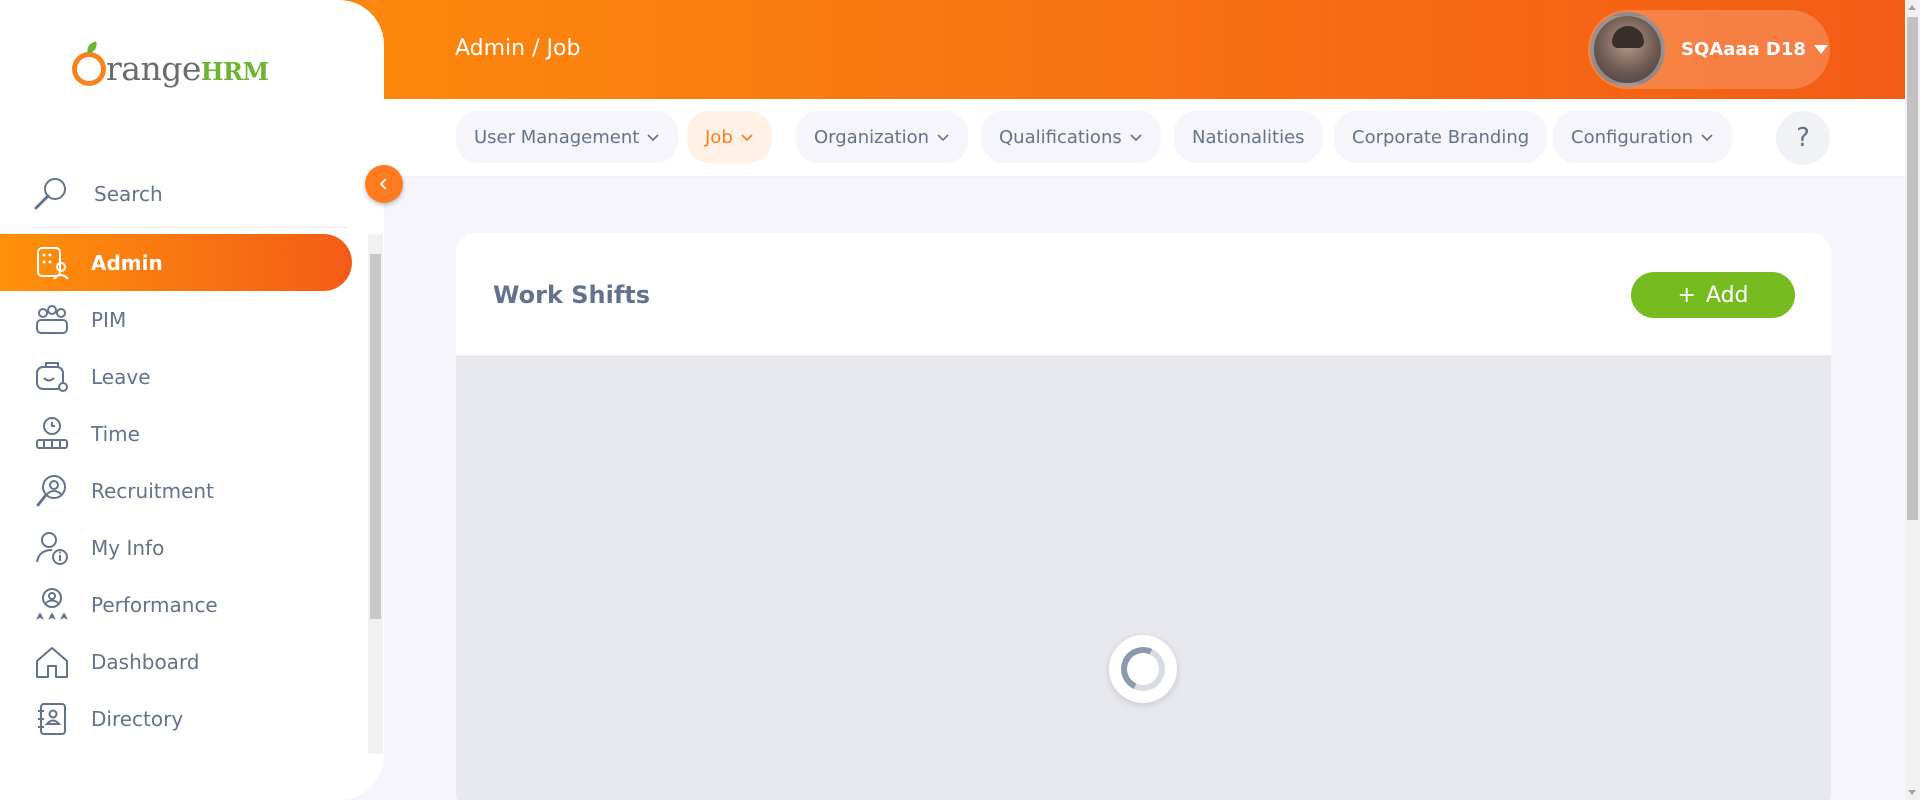 This screenshot has width=1920, height=800. I want to click on sidebar-item-leave: Leave, so click(185, 376).